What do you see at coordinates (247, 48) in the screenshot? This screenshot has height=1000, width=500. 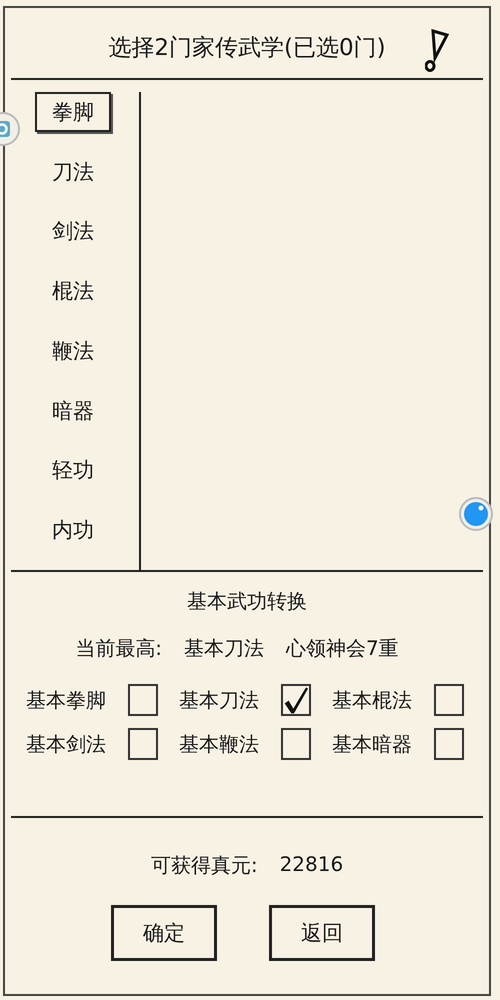 I see `dialog-title: 选择2门家传武学(已选0门)` at bounding box center [247, 48].